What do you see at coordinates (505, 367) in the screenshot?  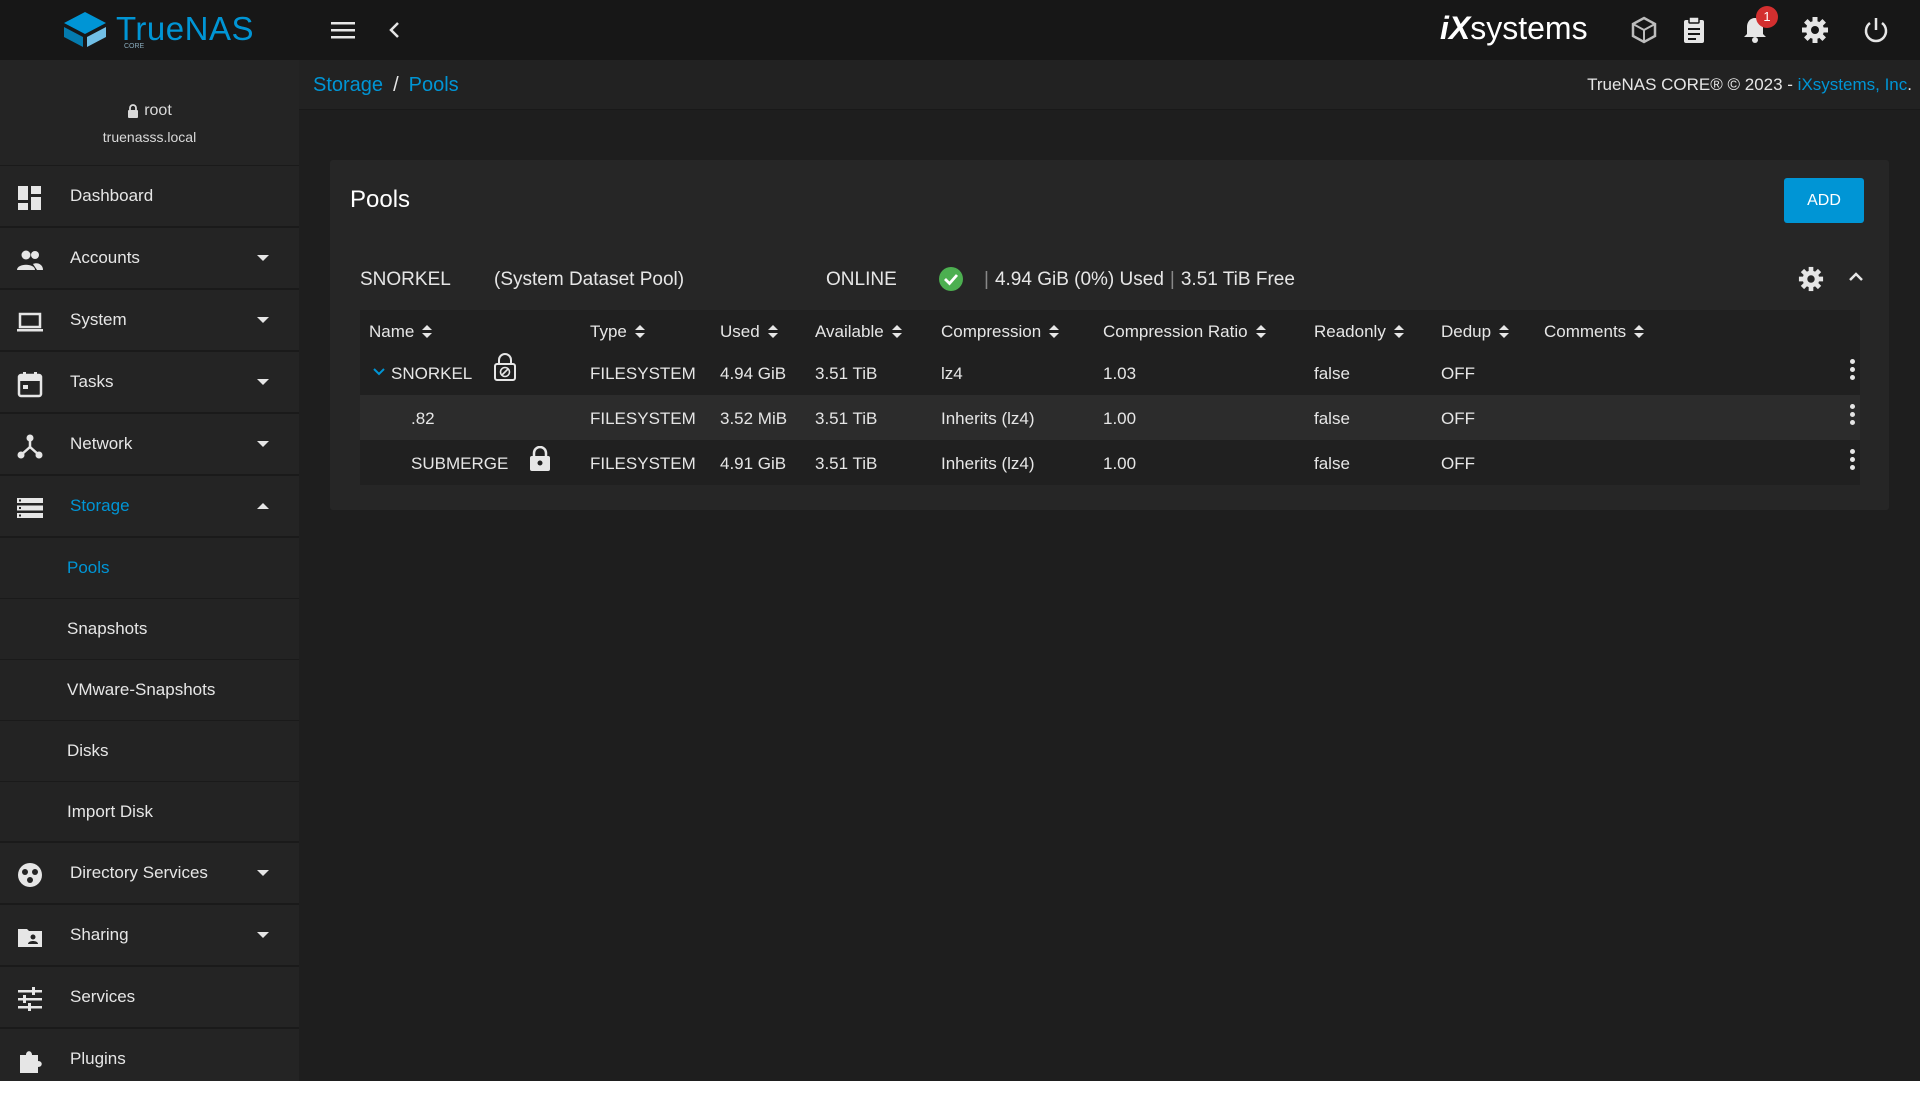 I see `lock-unlocked-icon` at bounding box center [505, 367].